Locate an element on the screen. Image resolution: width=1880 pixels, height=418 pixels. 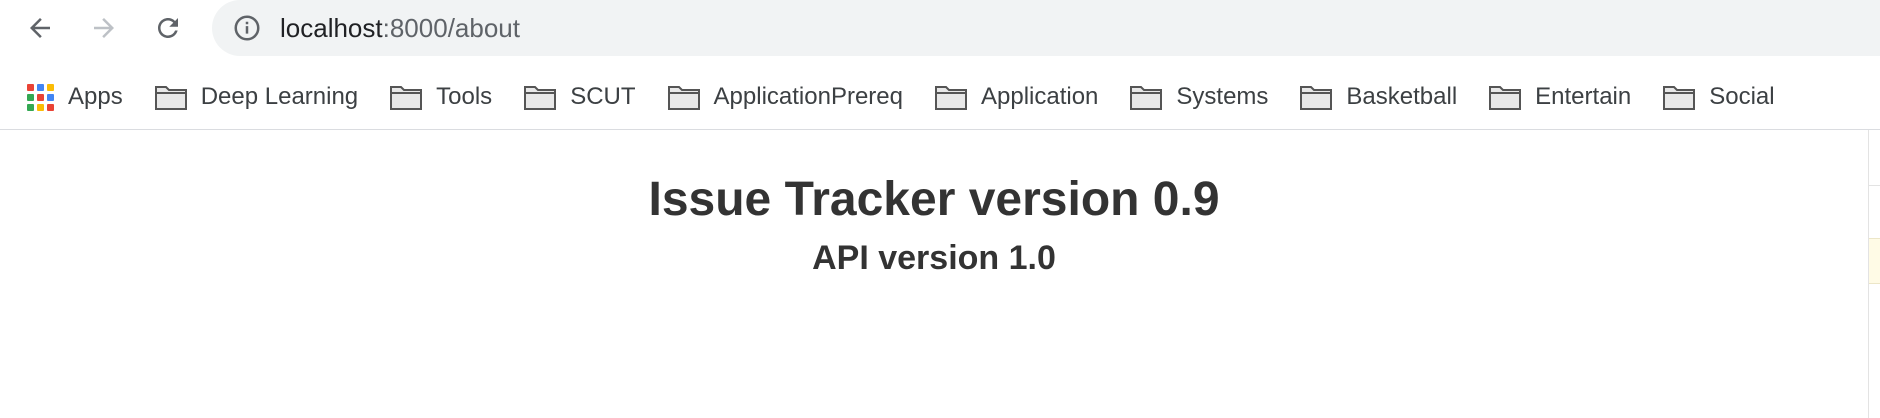
bookmark-folder-deep-learning: Deep Learning is located at coordinates (256, 97).